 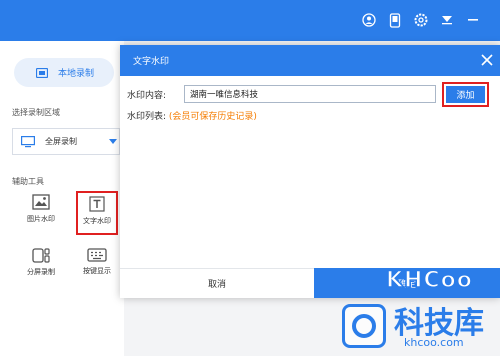 What do you see at coordinates (42, 72) in the screenshot?
I see `video-icon` at bounding box center [42, 72].